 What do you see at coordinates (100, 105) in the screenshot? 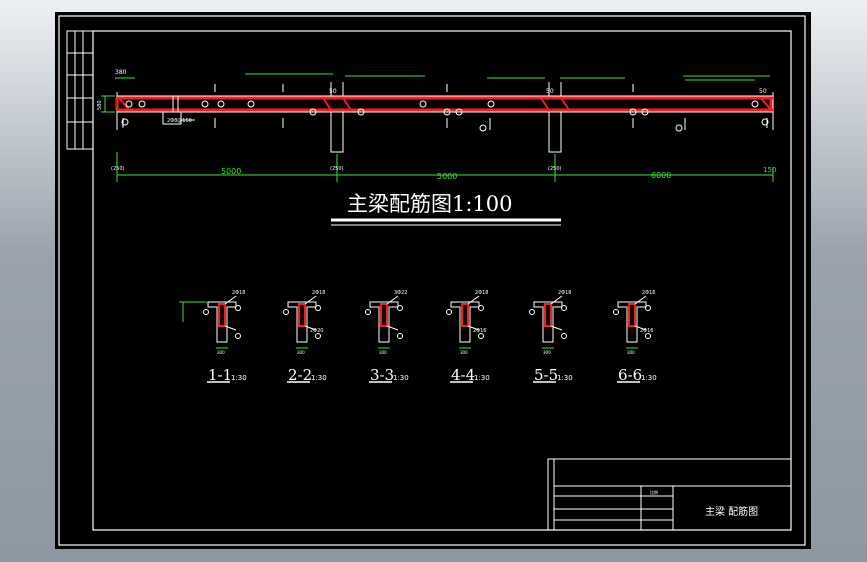
I see `beam-height-dim: 580` at bounding box center [100, 105].